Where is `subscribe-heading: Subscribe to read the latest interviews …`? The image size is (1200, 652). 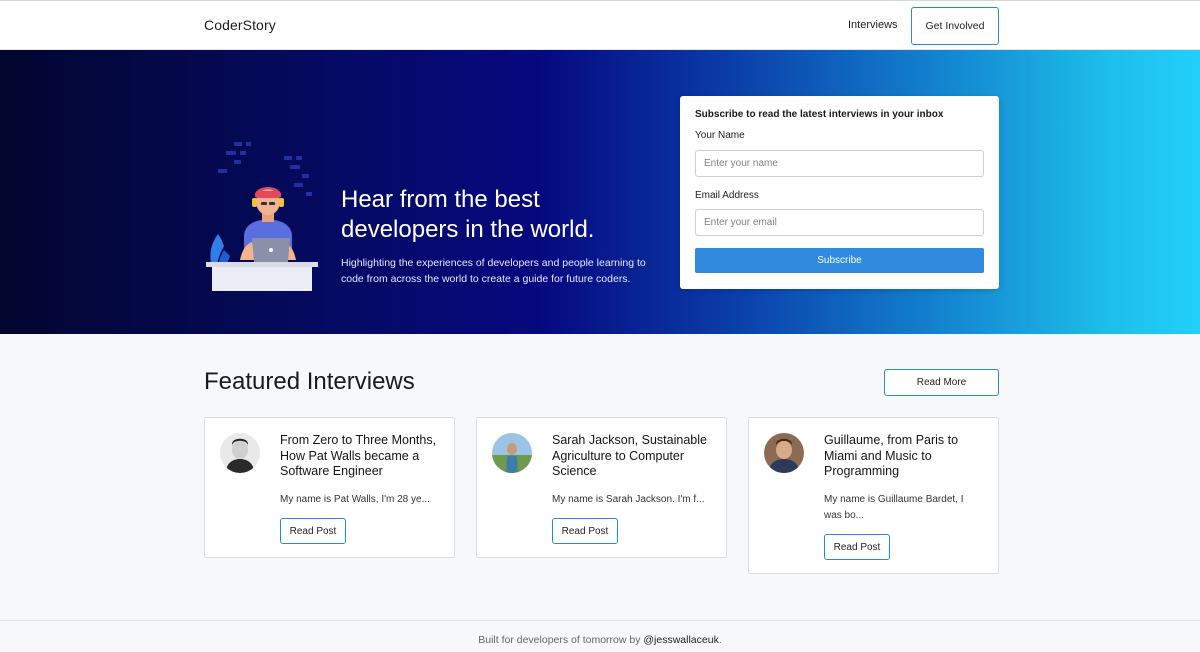
subscribe-heading: Subscribe to read the latest interviews … is located at coordinates (819, 114).